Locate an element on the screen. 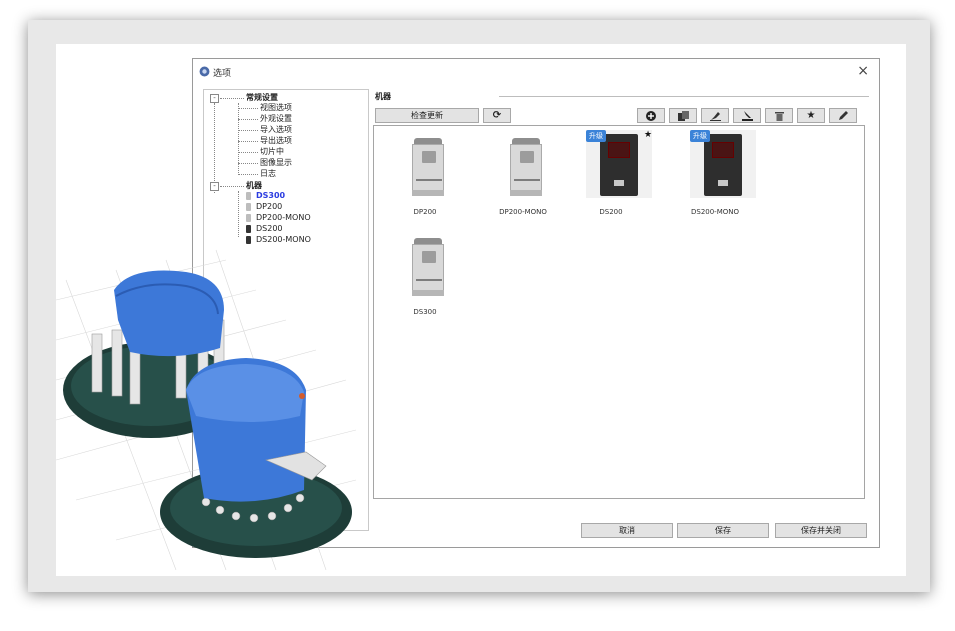  close-button: × is located at coordinates (863, 71).